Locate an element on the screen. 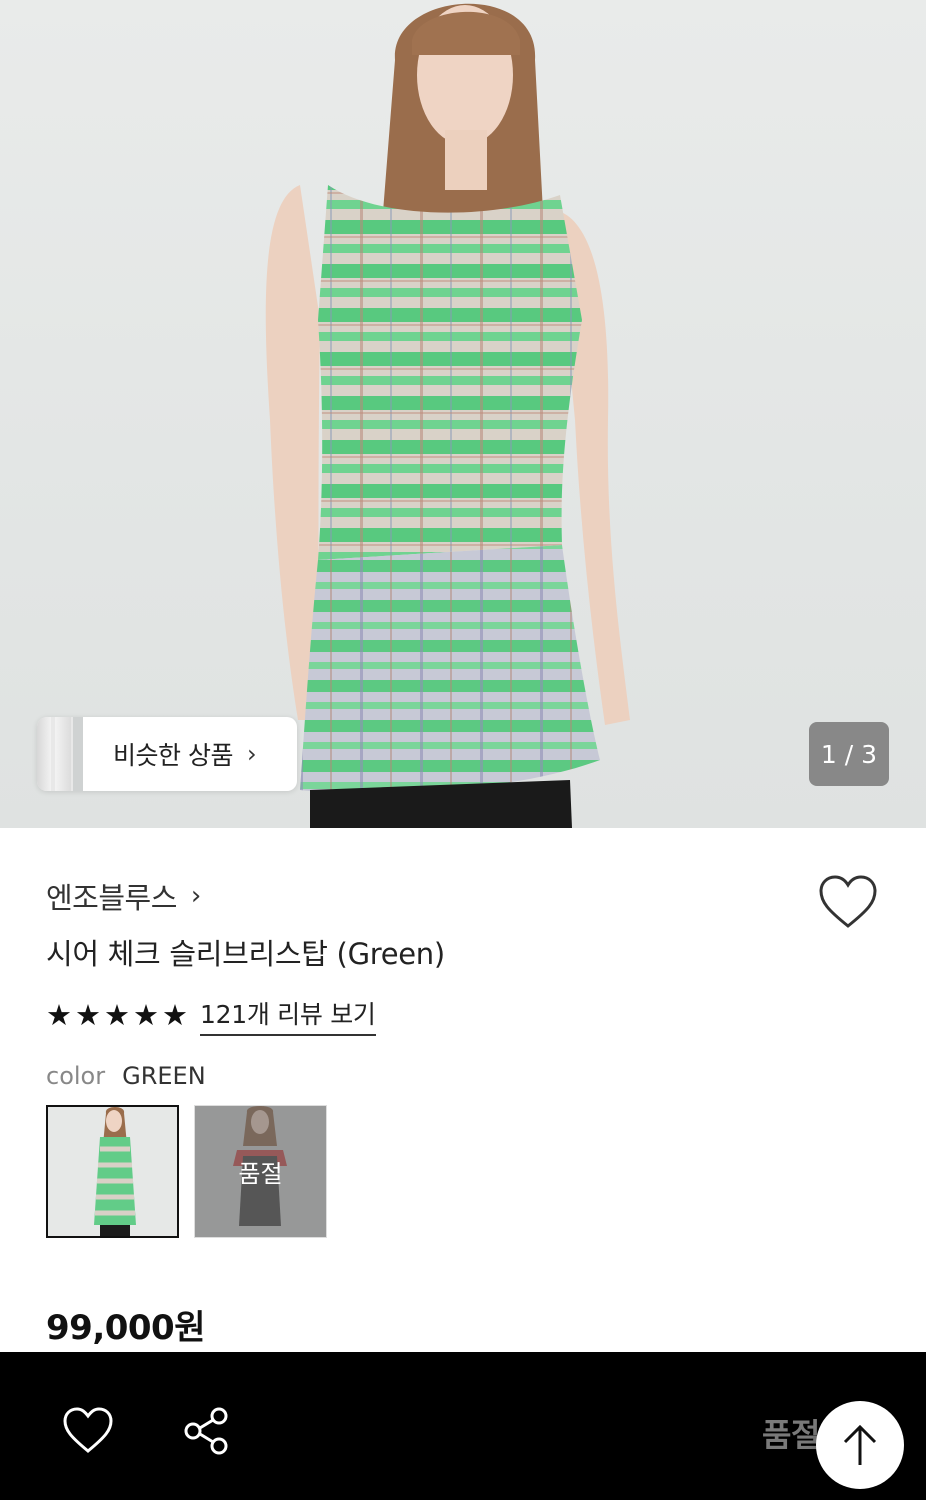 Image resolution: width=926 pixels, height=1500 pixels. arrow-up-icon is located at coordinates (860, 1444).